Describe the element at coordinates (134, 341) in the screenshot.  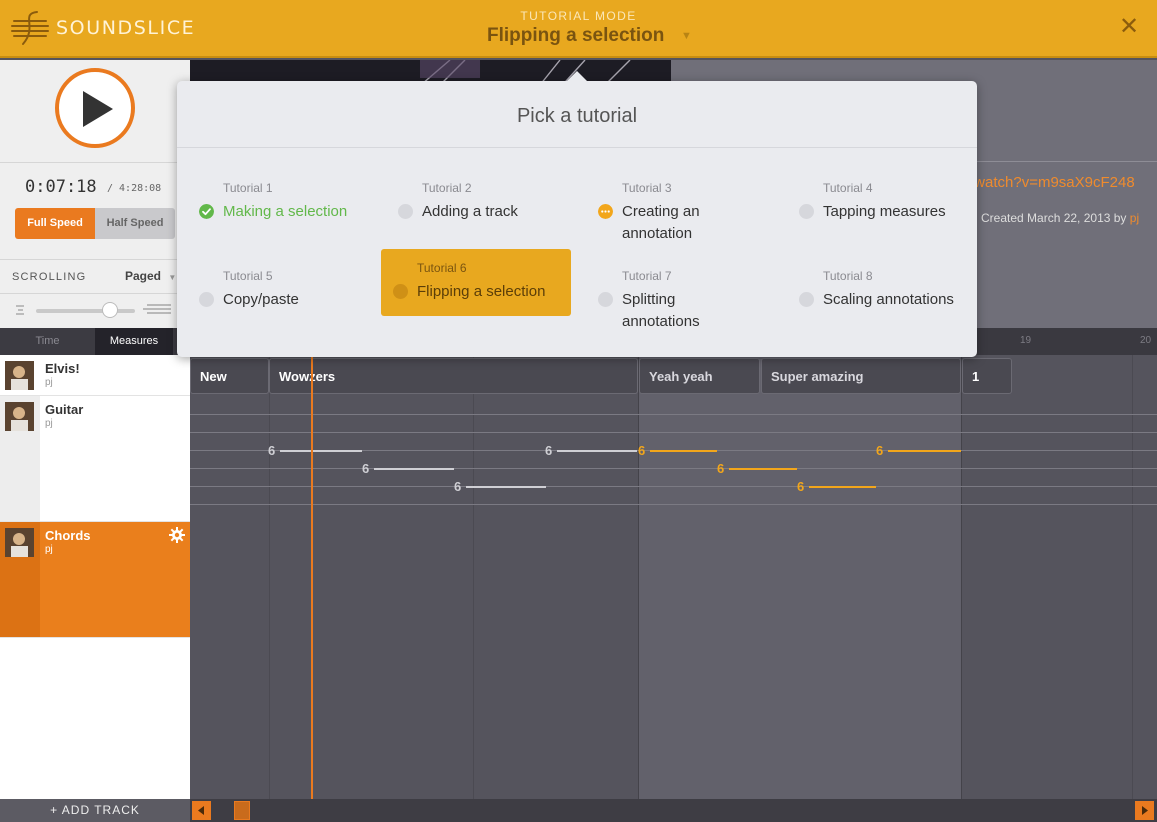
I see `measures-mode-button: Measures` at that location.